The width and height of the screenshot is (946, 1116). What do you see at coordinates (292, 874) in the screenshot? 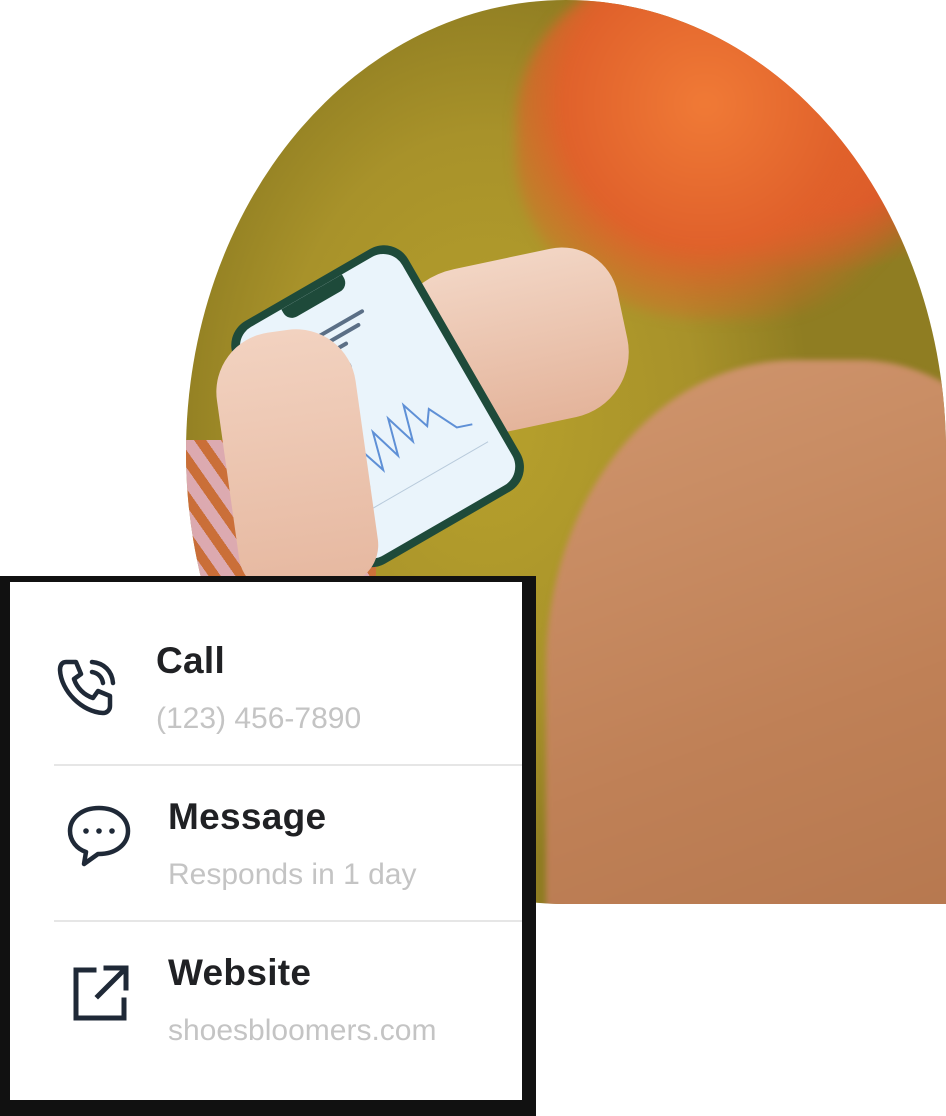
I see `message-response-time: Responds in 1 day` at bounding box center [292, 874].